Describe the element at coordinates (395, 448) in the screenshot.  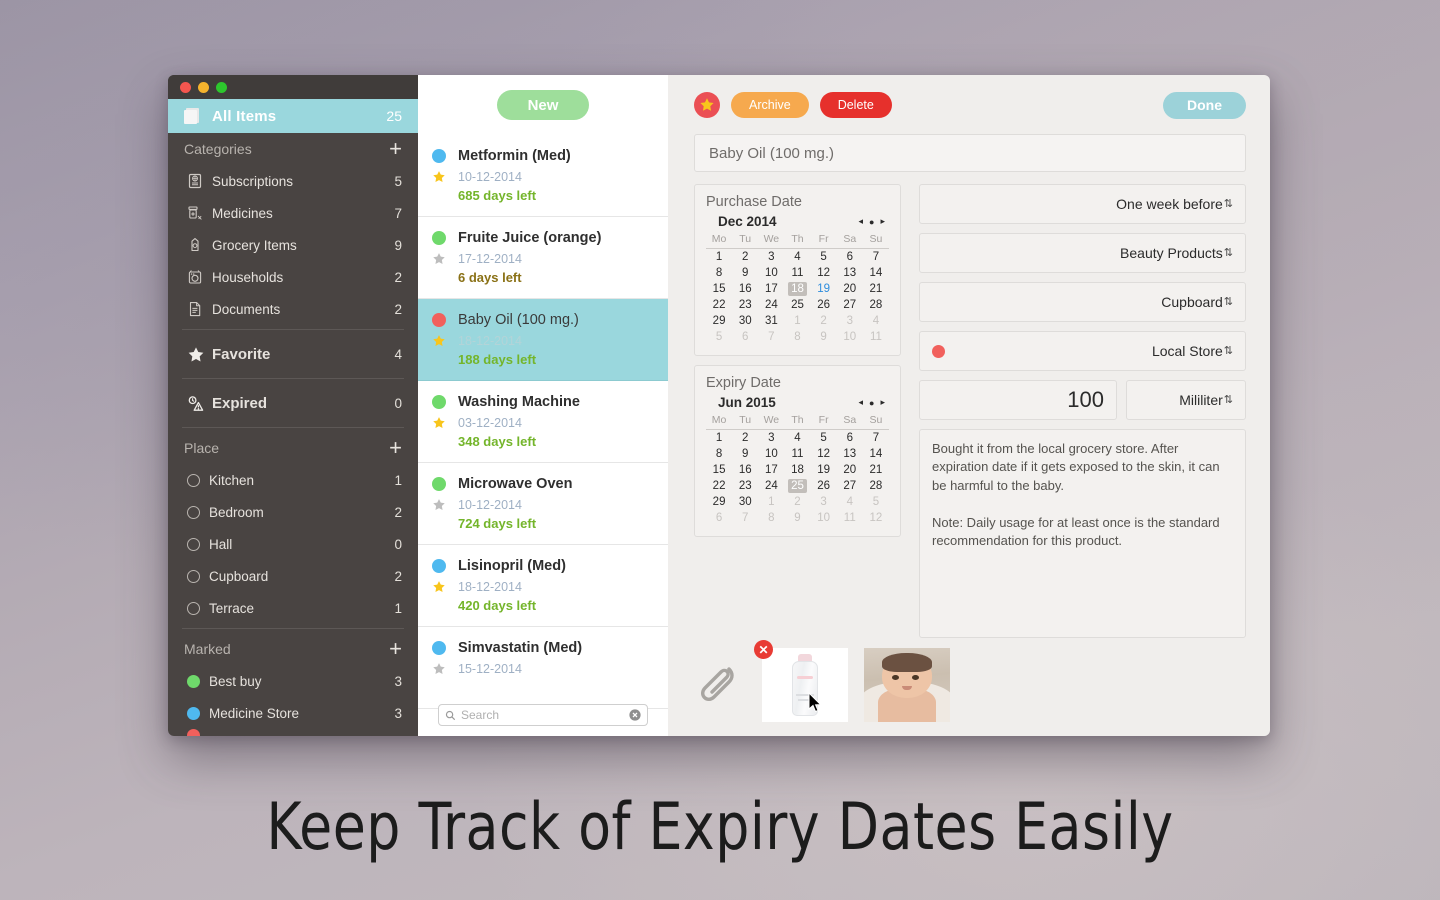
I see `add-place-button: +` at that location.